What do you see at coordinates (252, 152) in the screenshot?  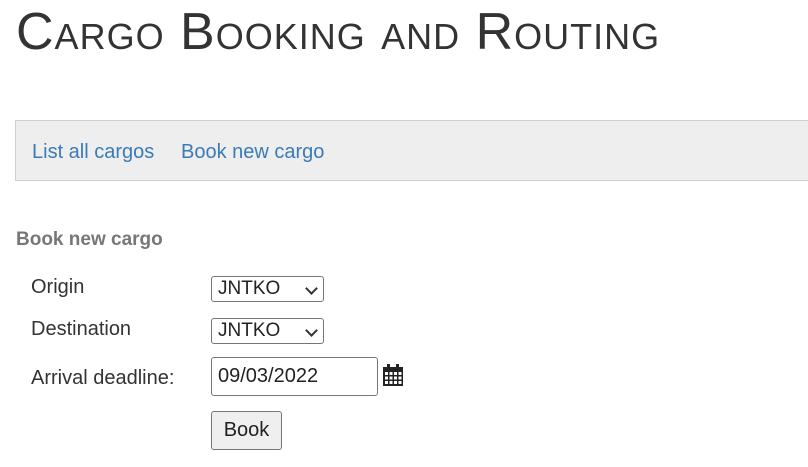 I see `nav-link-book-new-cargo: Book new cargo` at bounding box center [252, 152].